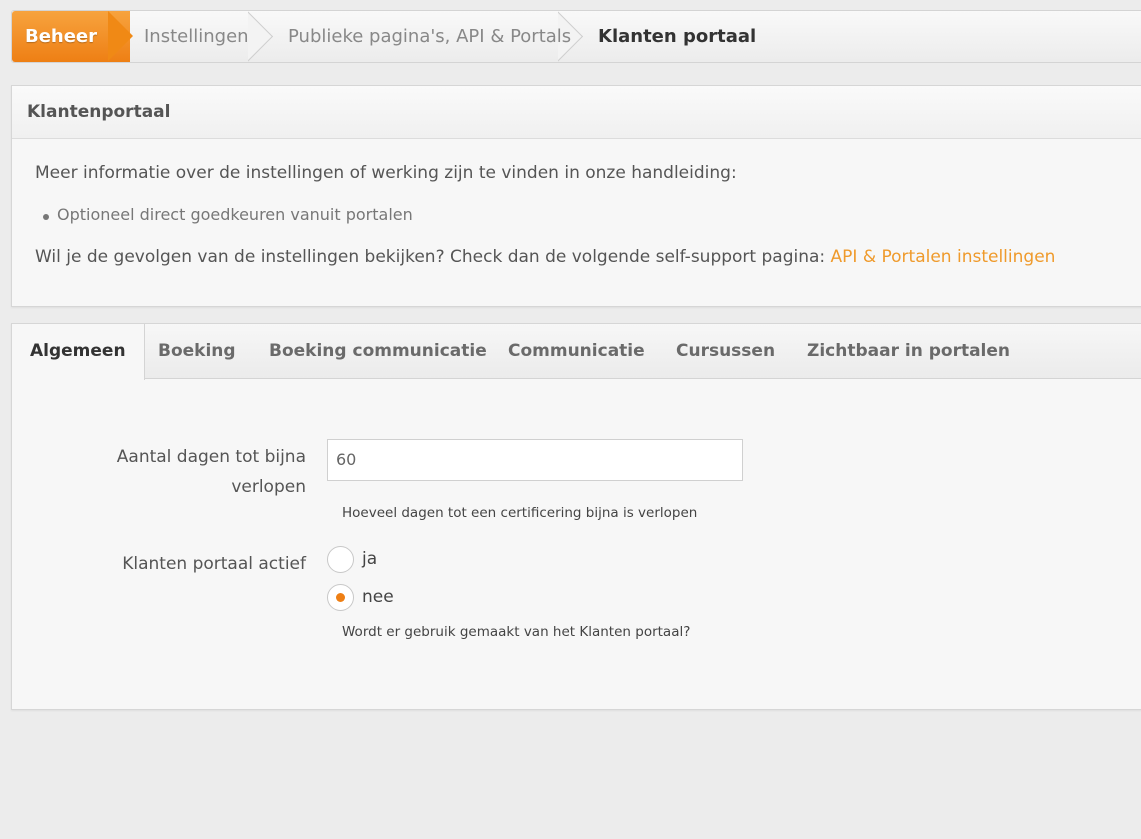 The image size is (1141, 839). What do you see at coordinates (266, 36) in the screenshot?
I see `breadcrumb-separator` at bounding box center [266, 36].